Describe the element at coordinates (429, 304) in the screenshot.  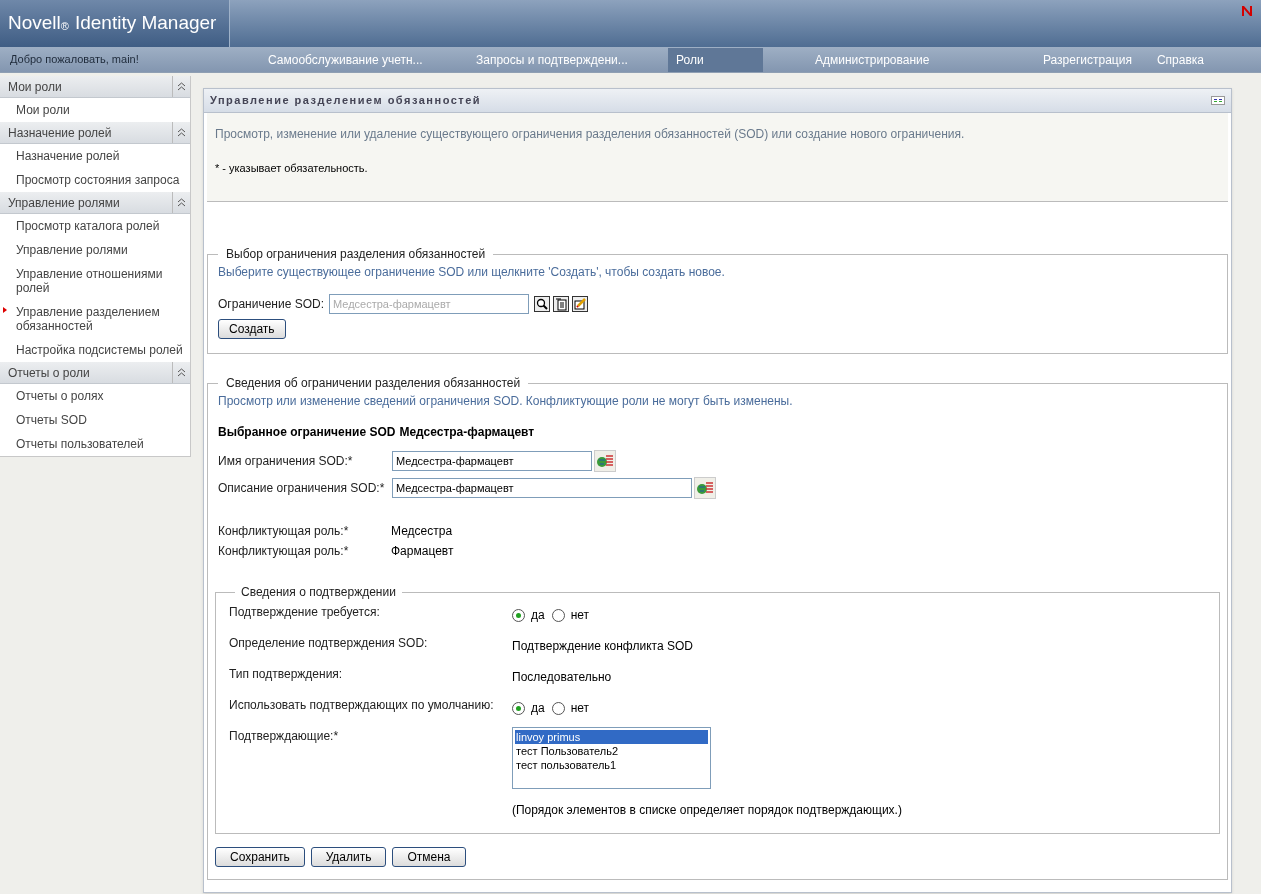
I see `sod-picker-field: Медсестра-фармацевт` at that location.